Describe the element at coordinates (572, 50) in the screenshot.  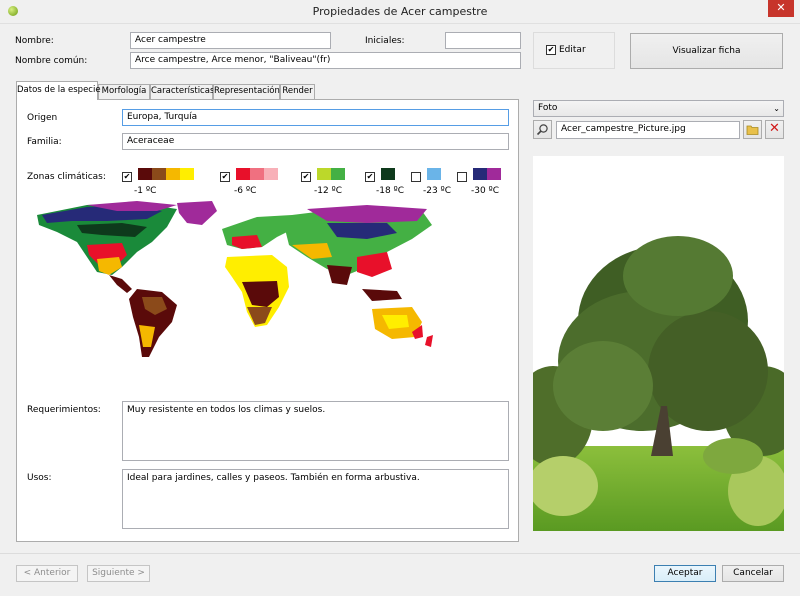
I see `editar-label: Editar` at that location.